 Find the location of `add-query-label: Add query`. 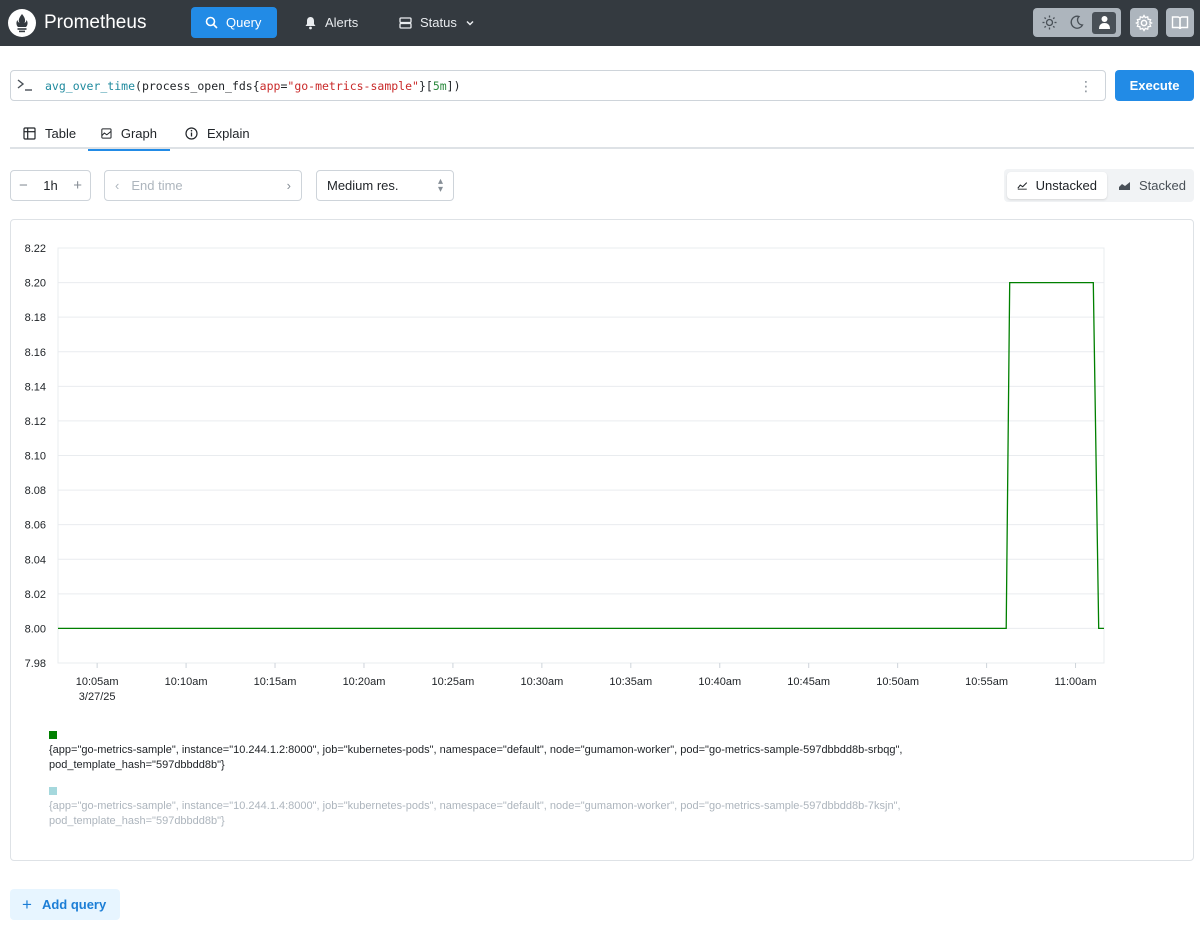

add-query-label: Add query is located at coordinates (74, 904).